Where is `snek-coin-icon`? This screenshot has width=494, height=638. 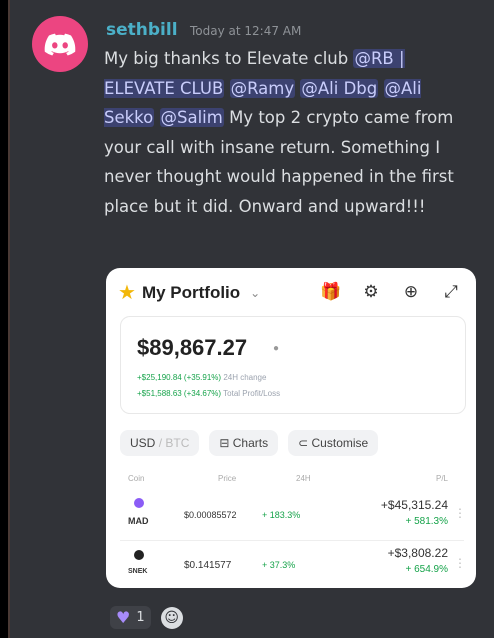 snek-coin-icon is located at coordinates (139, 555).